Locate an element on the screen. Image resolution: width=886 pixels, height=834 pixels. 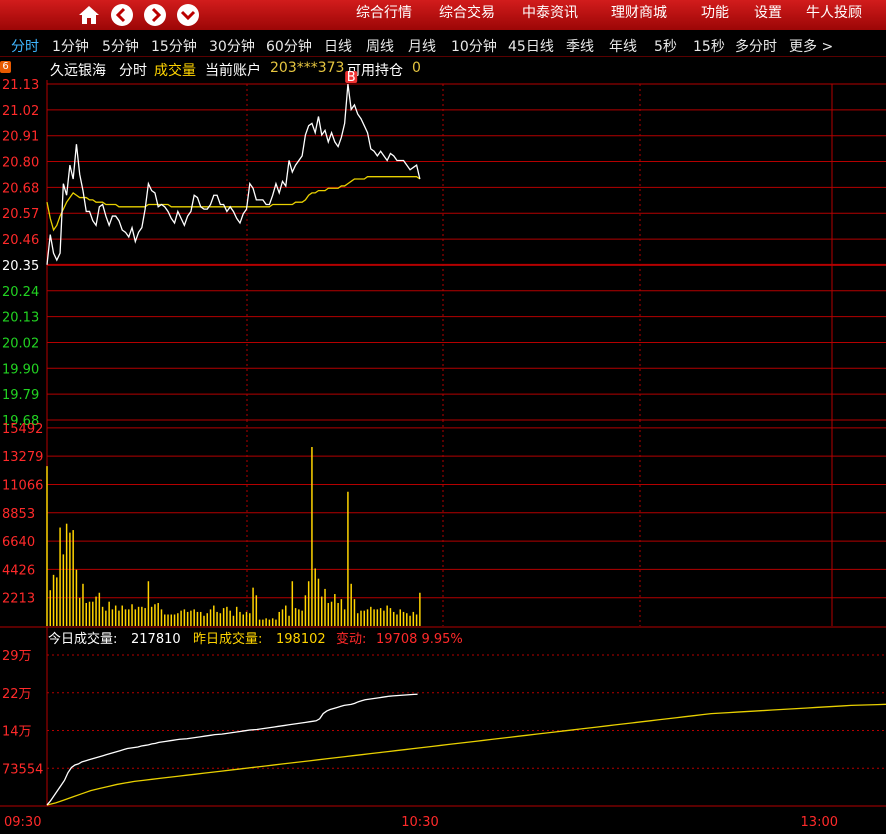
price-tick-label: 19.90 is located at coordinates (20, 369).